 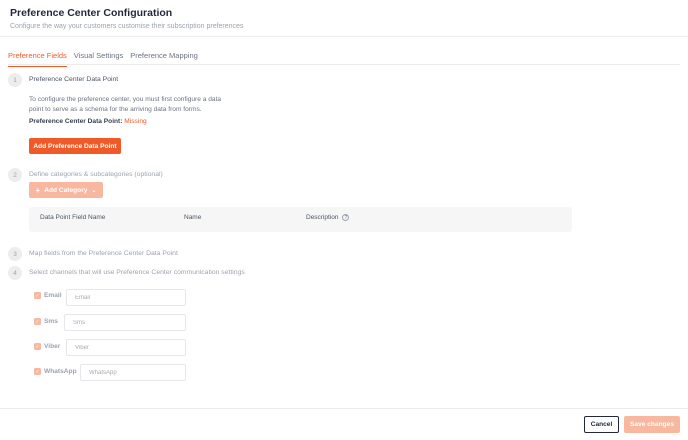 I want to click on channel-sms: ✓ Sms, so click(x=46, y=321).